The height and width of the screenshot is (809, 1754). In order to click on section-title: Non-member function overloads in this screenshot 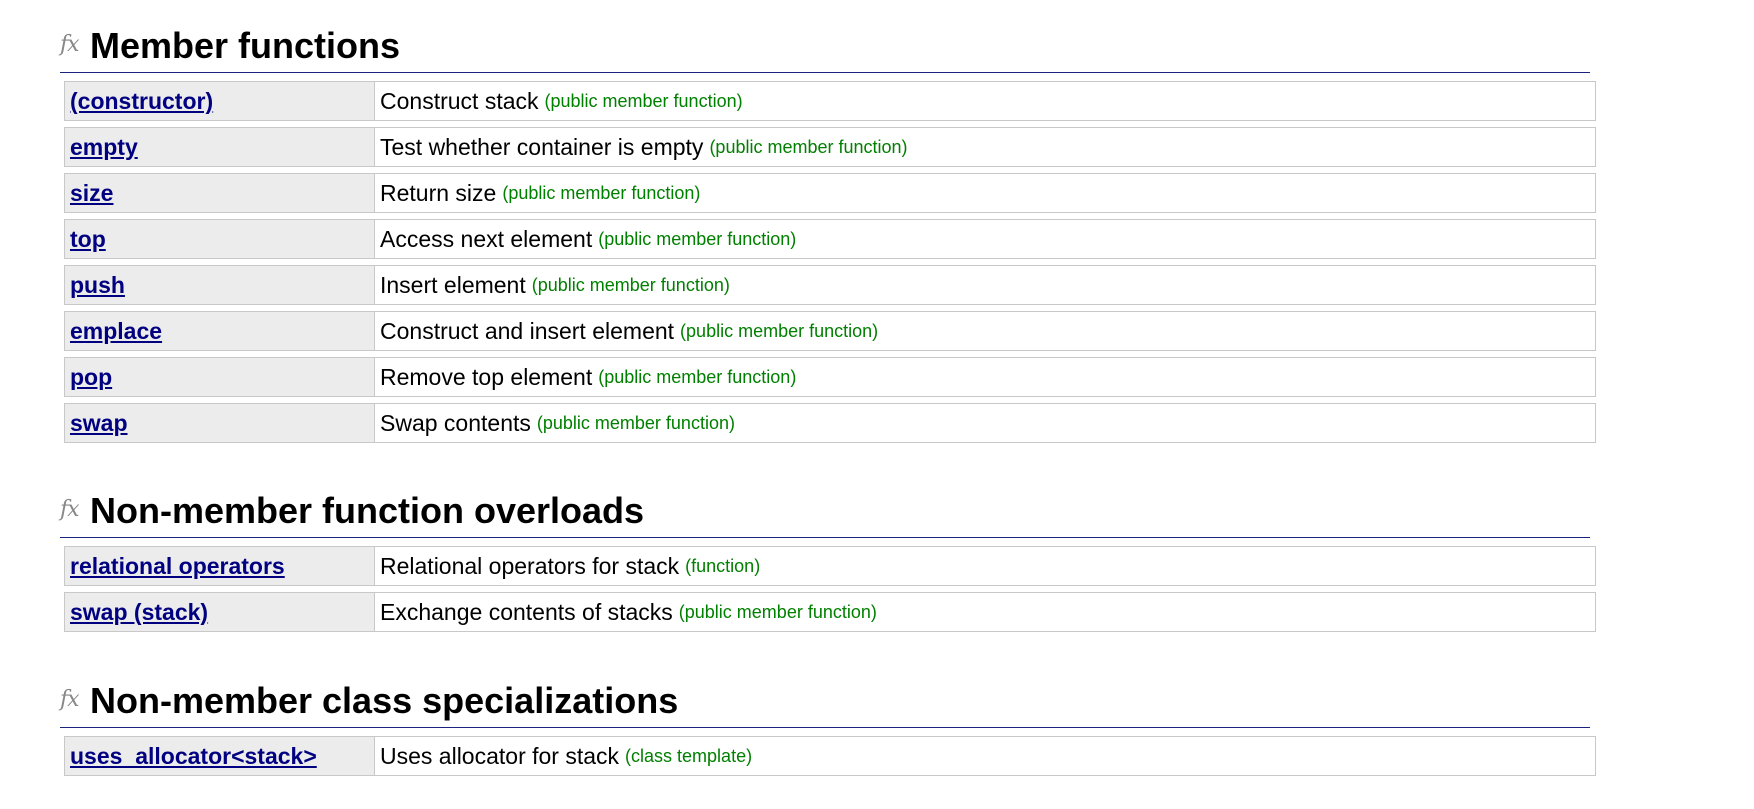, I will do `click(367, 510)`.